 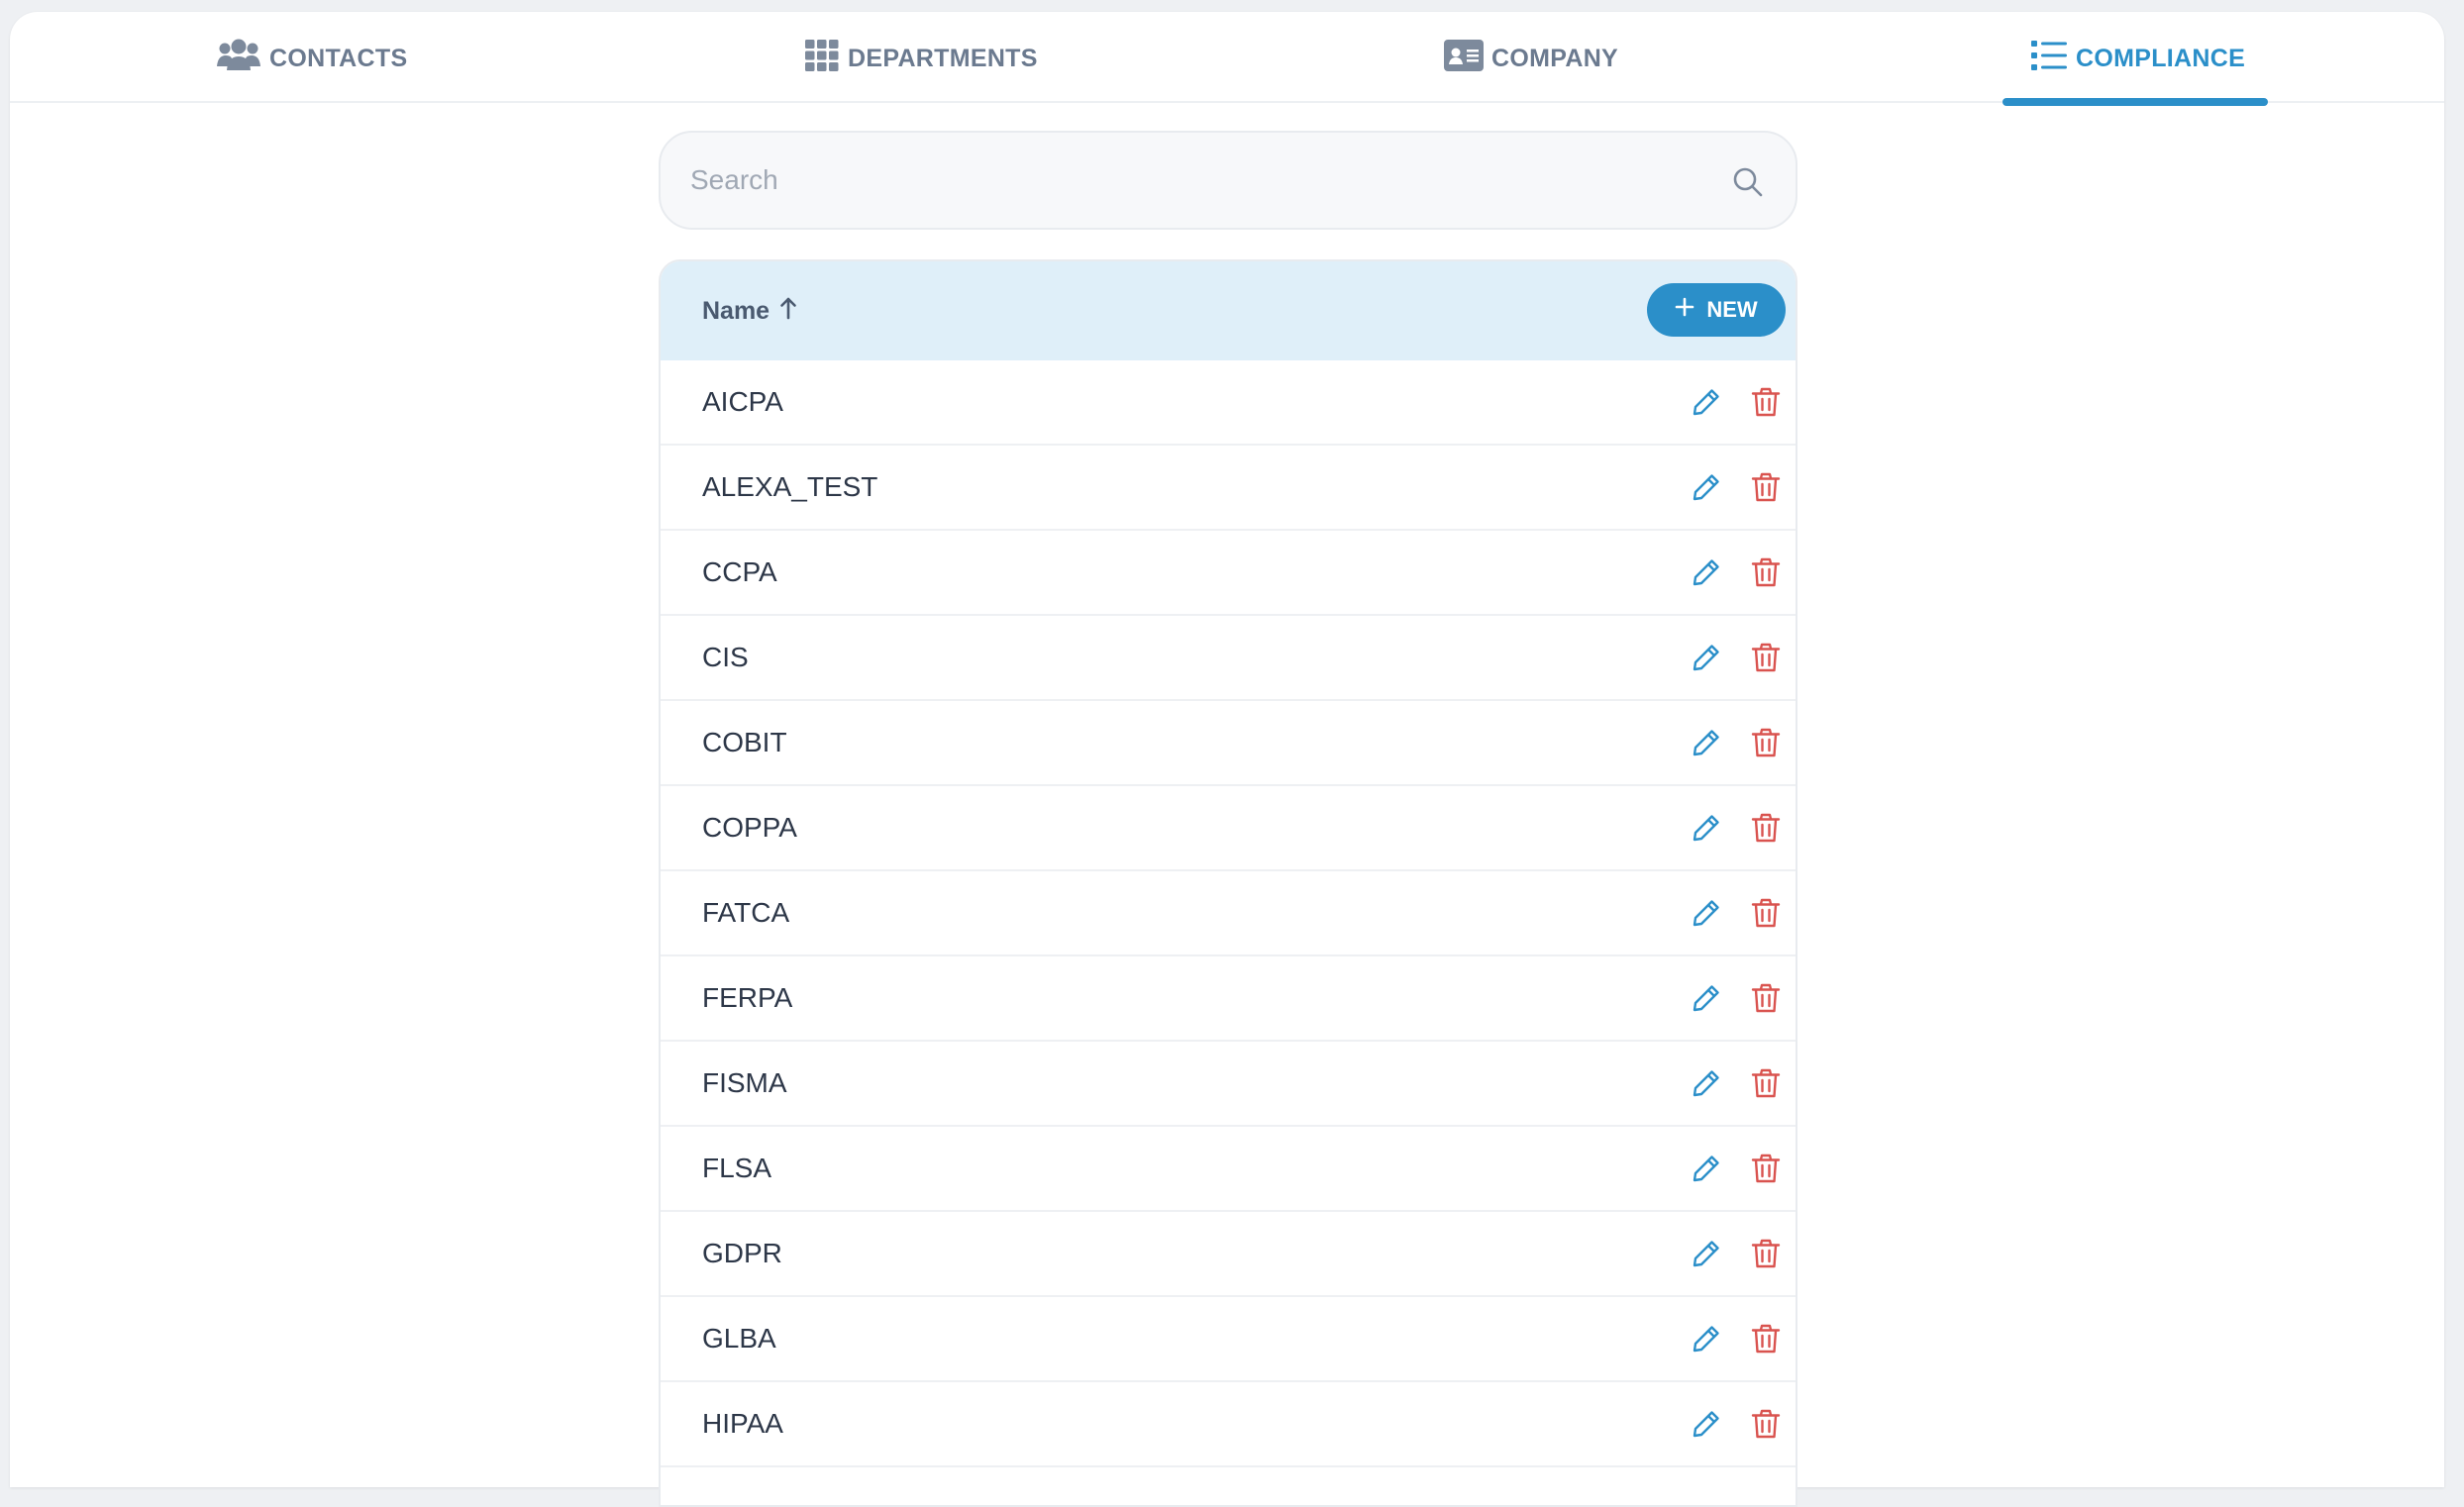 I want to click on grid-icon, so click(x=826, y=59).